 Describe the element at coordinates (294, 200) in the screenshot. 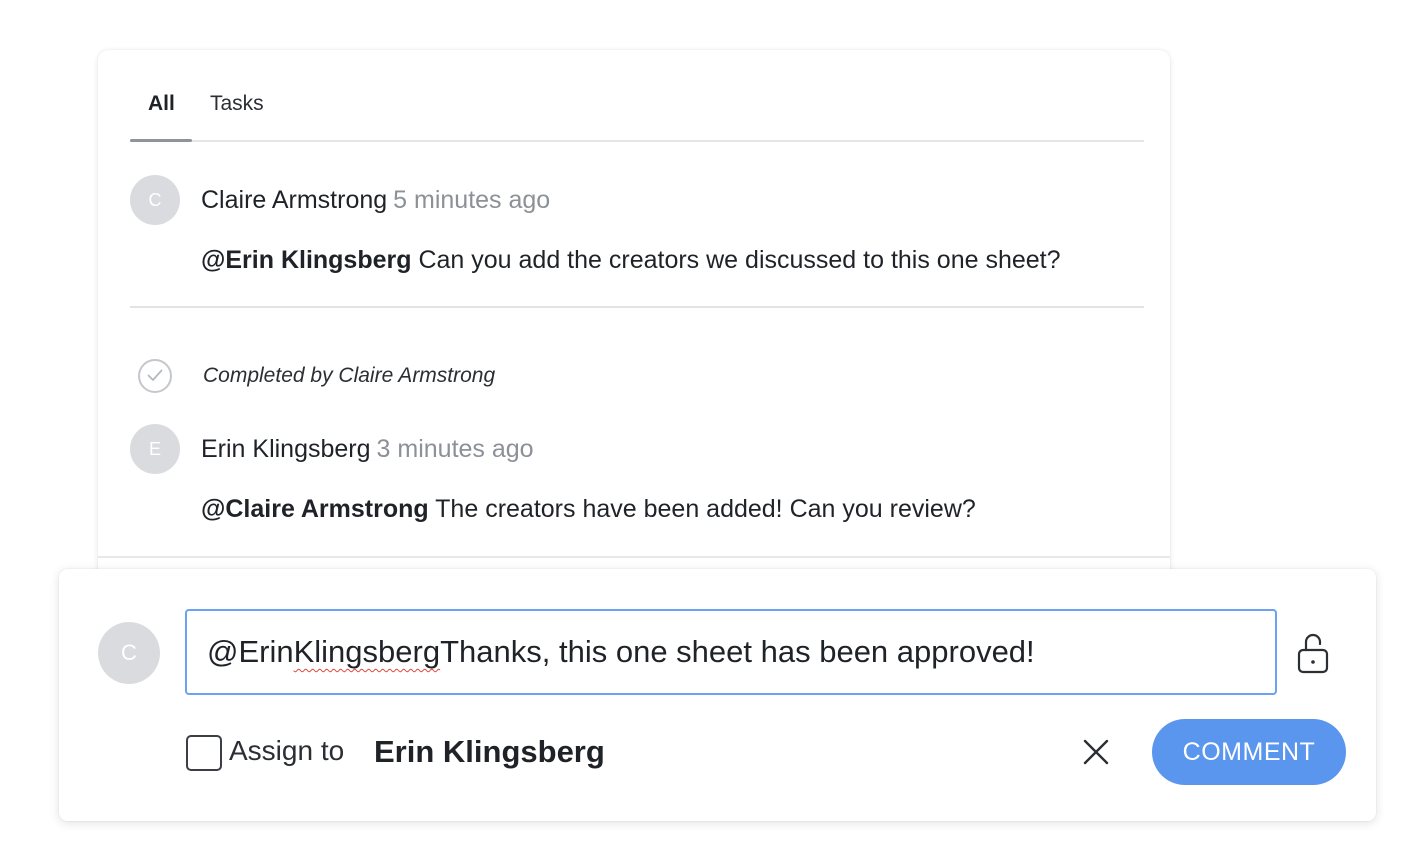

I see `comment-author: Claire Armstrong` at that location.